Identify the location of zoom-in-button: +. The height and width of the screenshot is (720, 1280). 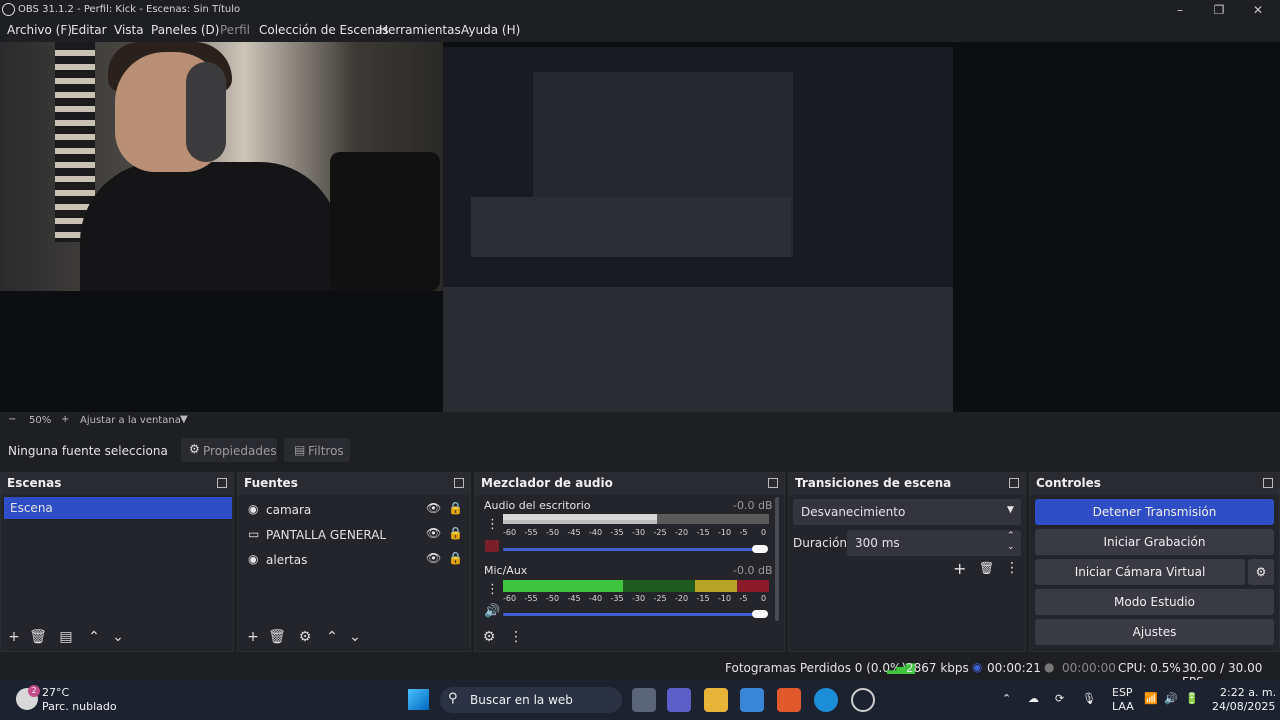
(65, 419).